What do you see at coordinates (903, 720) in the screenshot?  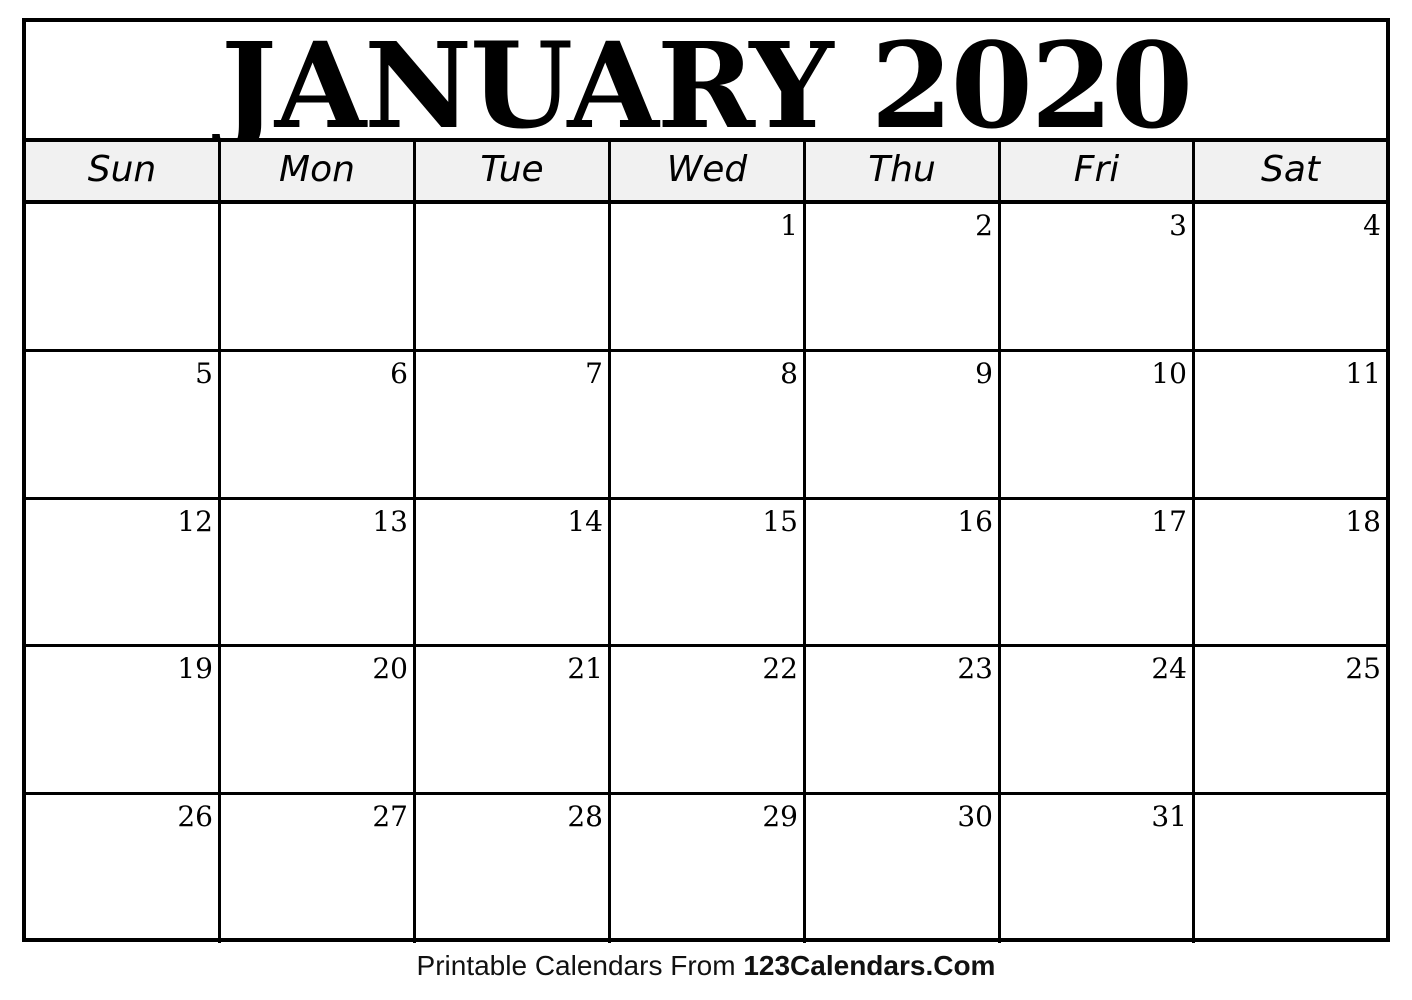 I see `day-cell: 23` at bounding box center [903, 720].